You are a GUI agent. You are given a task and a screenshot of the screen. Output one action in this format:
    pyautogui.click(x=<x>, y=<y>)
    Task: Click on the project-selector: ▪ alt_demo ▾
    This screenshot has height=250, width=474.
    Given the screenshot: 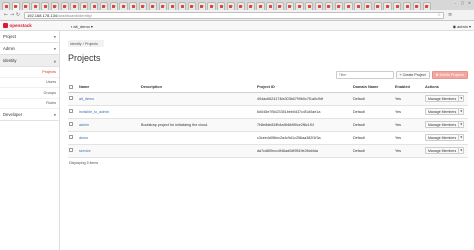 What is the action you would take?
    pyautogui.click(x=82, y=26)
    